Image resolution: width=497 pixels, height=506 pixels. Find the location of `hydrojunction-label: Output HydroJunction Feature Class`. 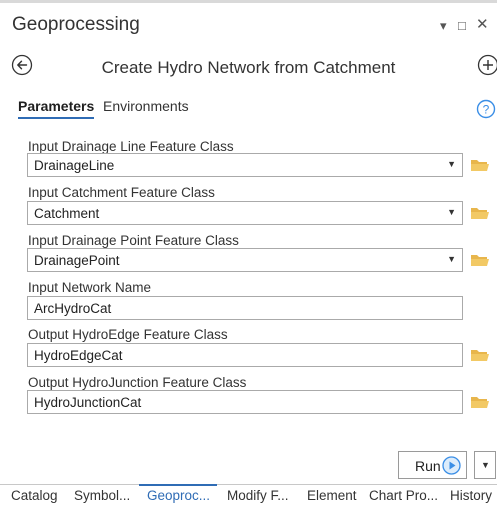

hydrojunction-label: Output HydroJunction Feature Class is located at coordinates (137, 382).